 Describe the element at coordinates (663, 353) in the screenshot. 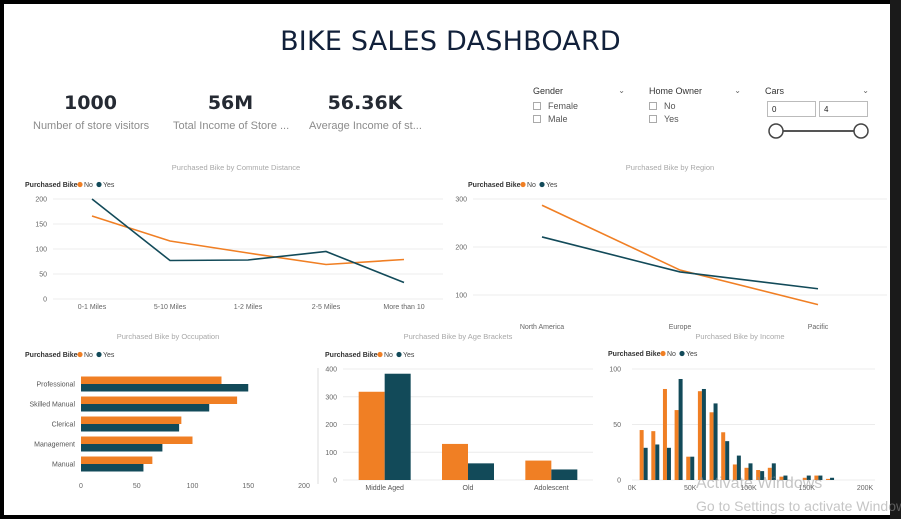

I see `legend-marker-no` at that location.